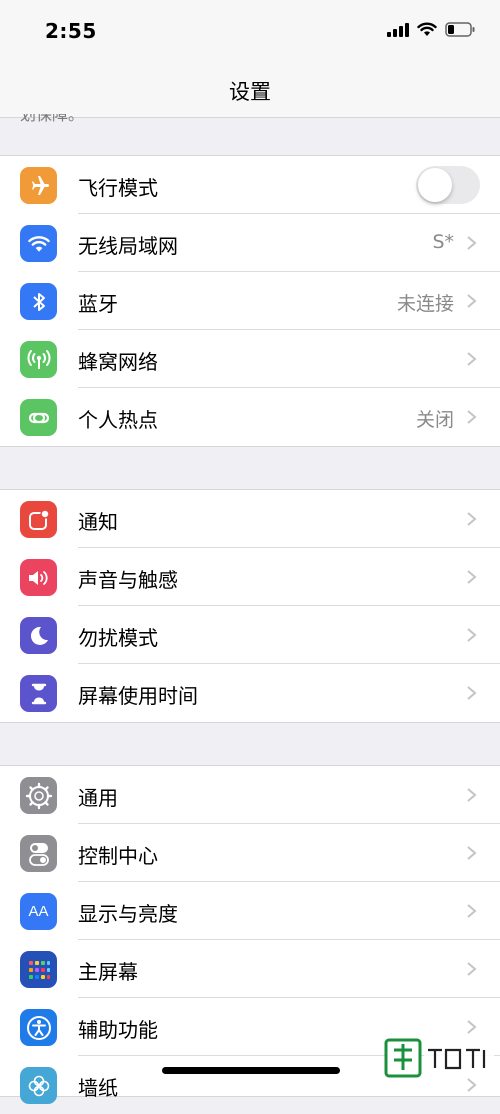  Describe the element at coordinates (38, 185) in the screenshot. I see `airplane-icon` at that location.